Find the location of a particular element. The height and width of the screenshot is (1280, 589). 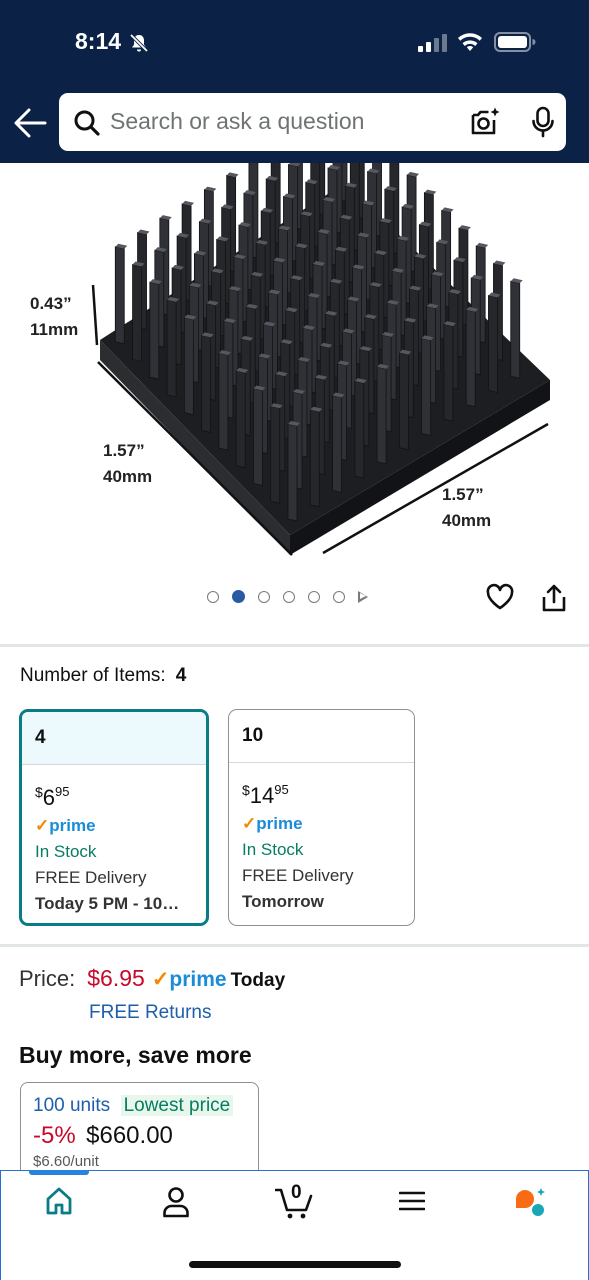

delivery-when: Today is located at coordinates (258, 980).